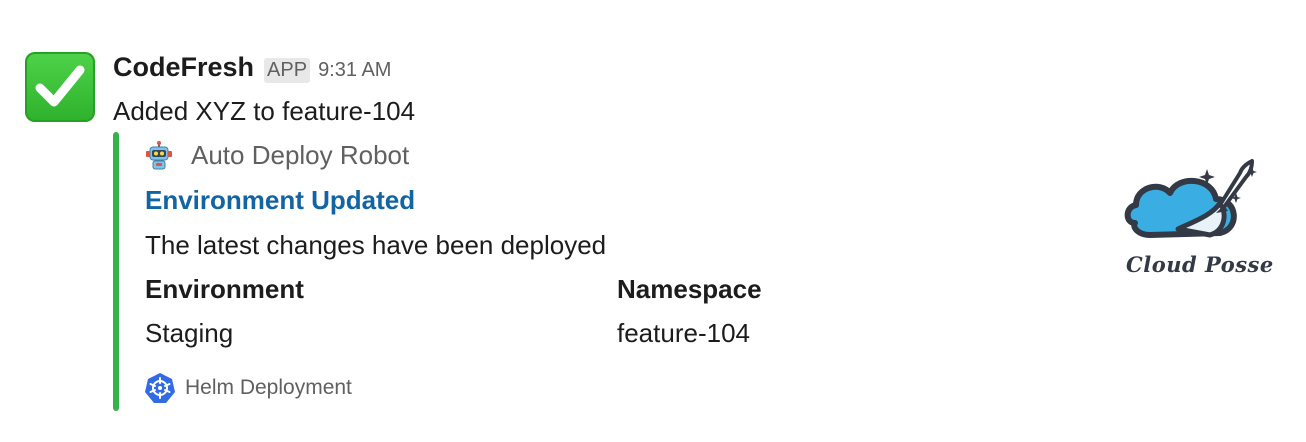 Image resolution: width=1306 pixels, height=442 pixels. I want to click on attachment-author-name: Auto Deploy Robot, so click(300, 155).